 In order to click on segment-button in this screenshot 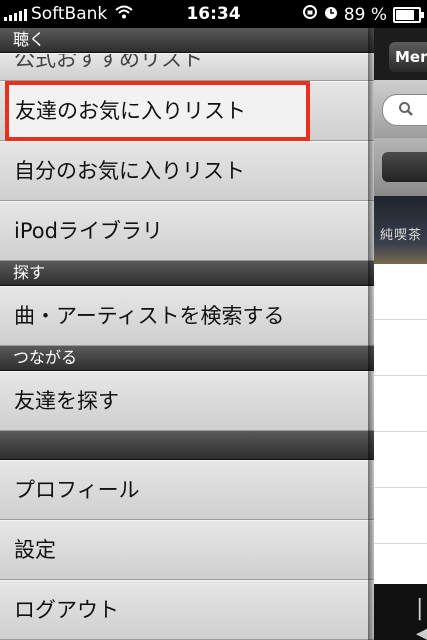, I will do `click(404, 167)`.